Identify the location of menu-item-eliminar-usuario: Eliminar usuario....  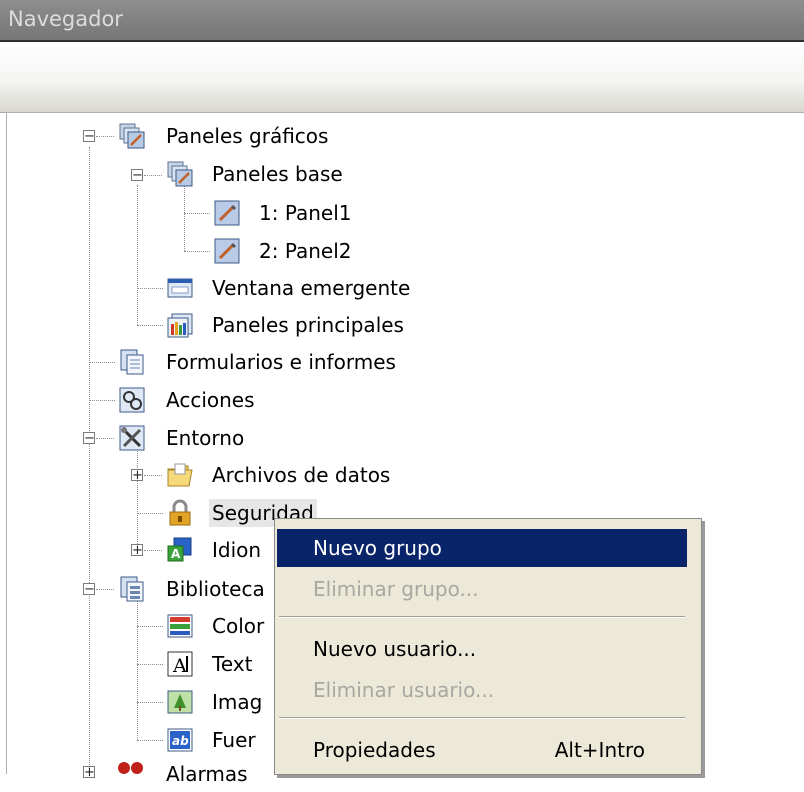
(482, 690).